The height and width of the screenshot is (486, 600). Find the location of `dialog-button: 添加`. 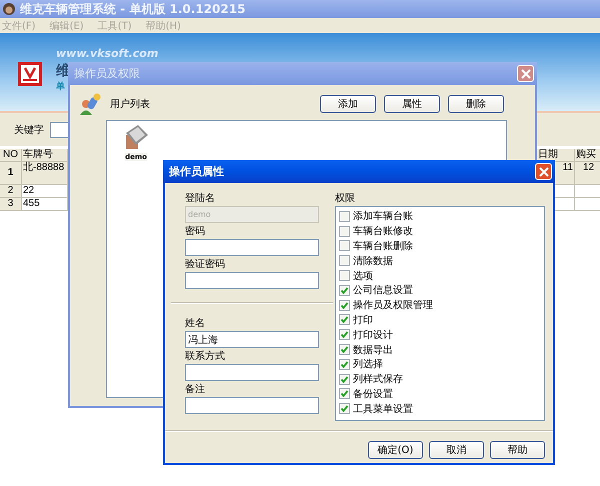

dialog-button: 添加 is located at coordinates (348, 104).